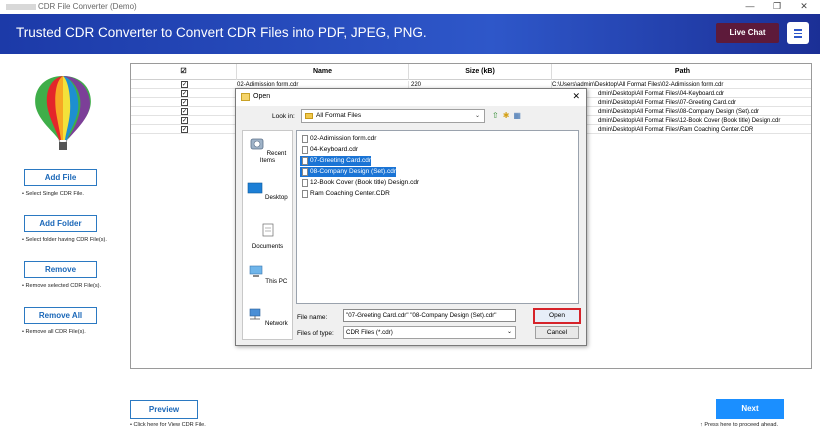 This screenshot has height=437, width=820. I want to click on next-button: Next, so click(750, 409).